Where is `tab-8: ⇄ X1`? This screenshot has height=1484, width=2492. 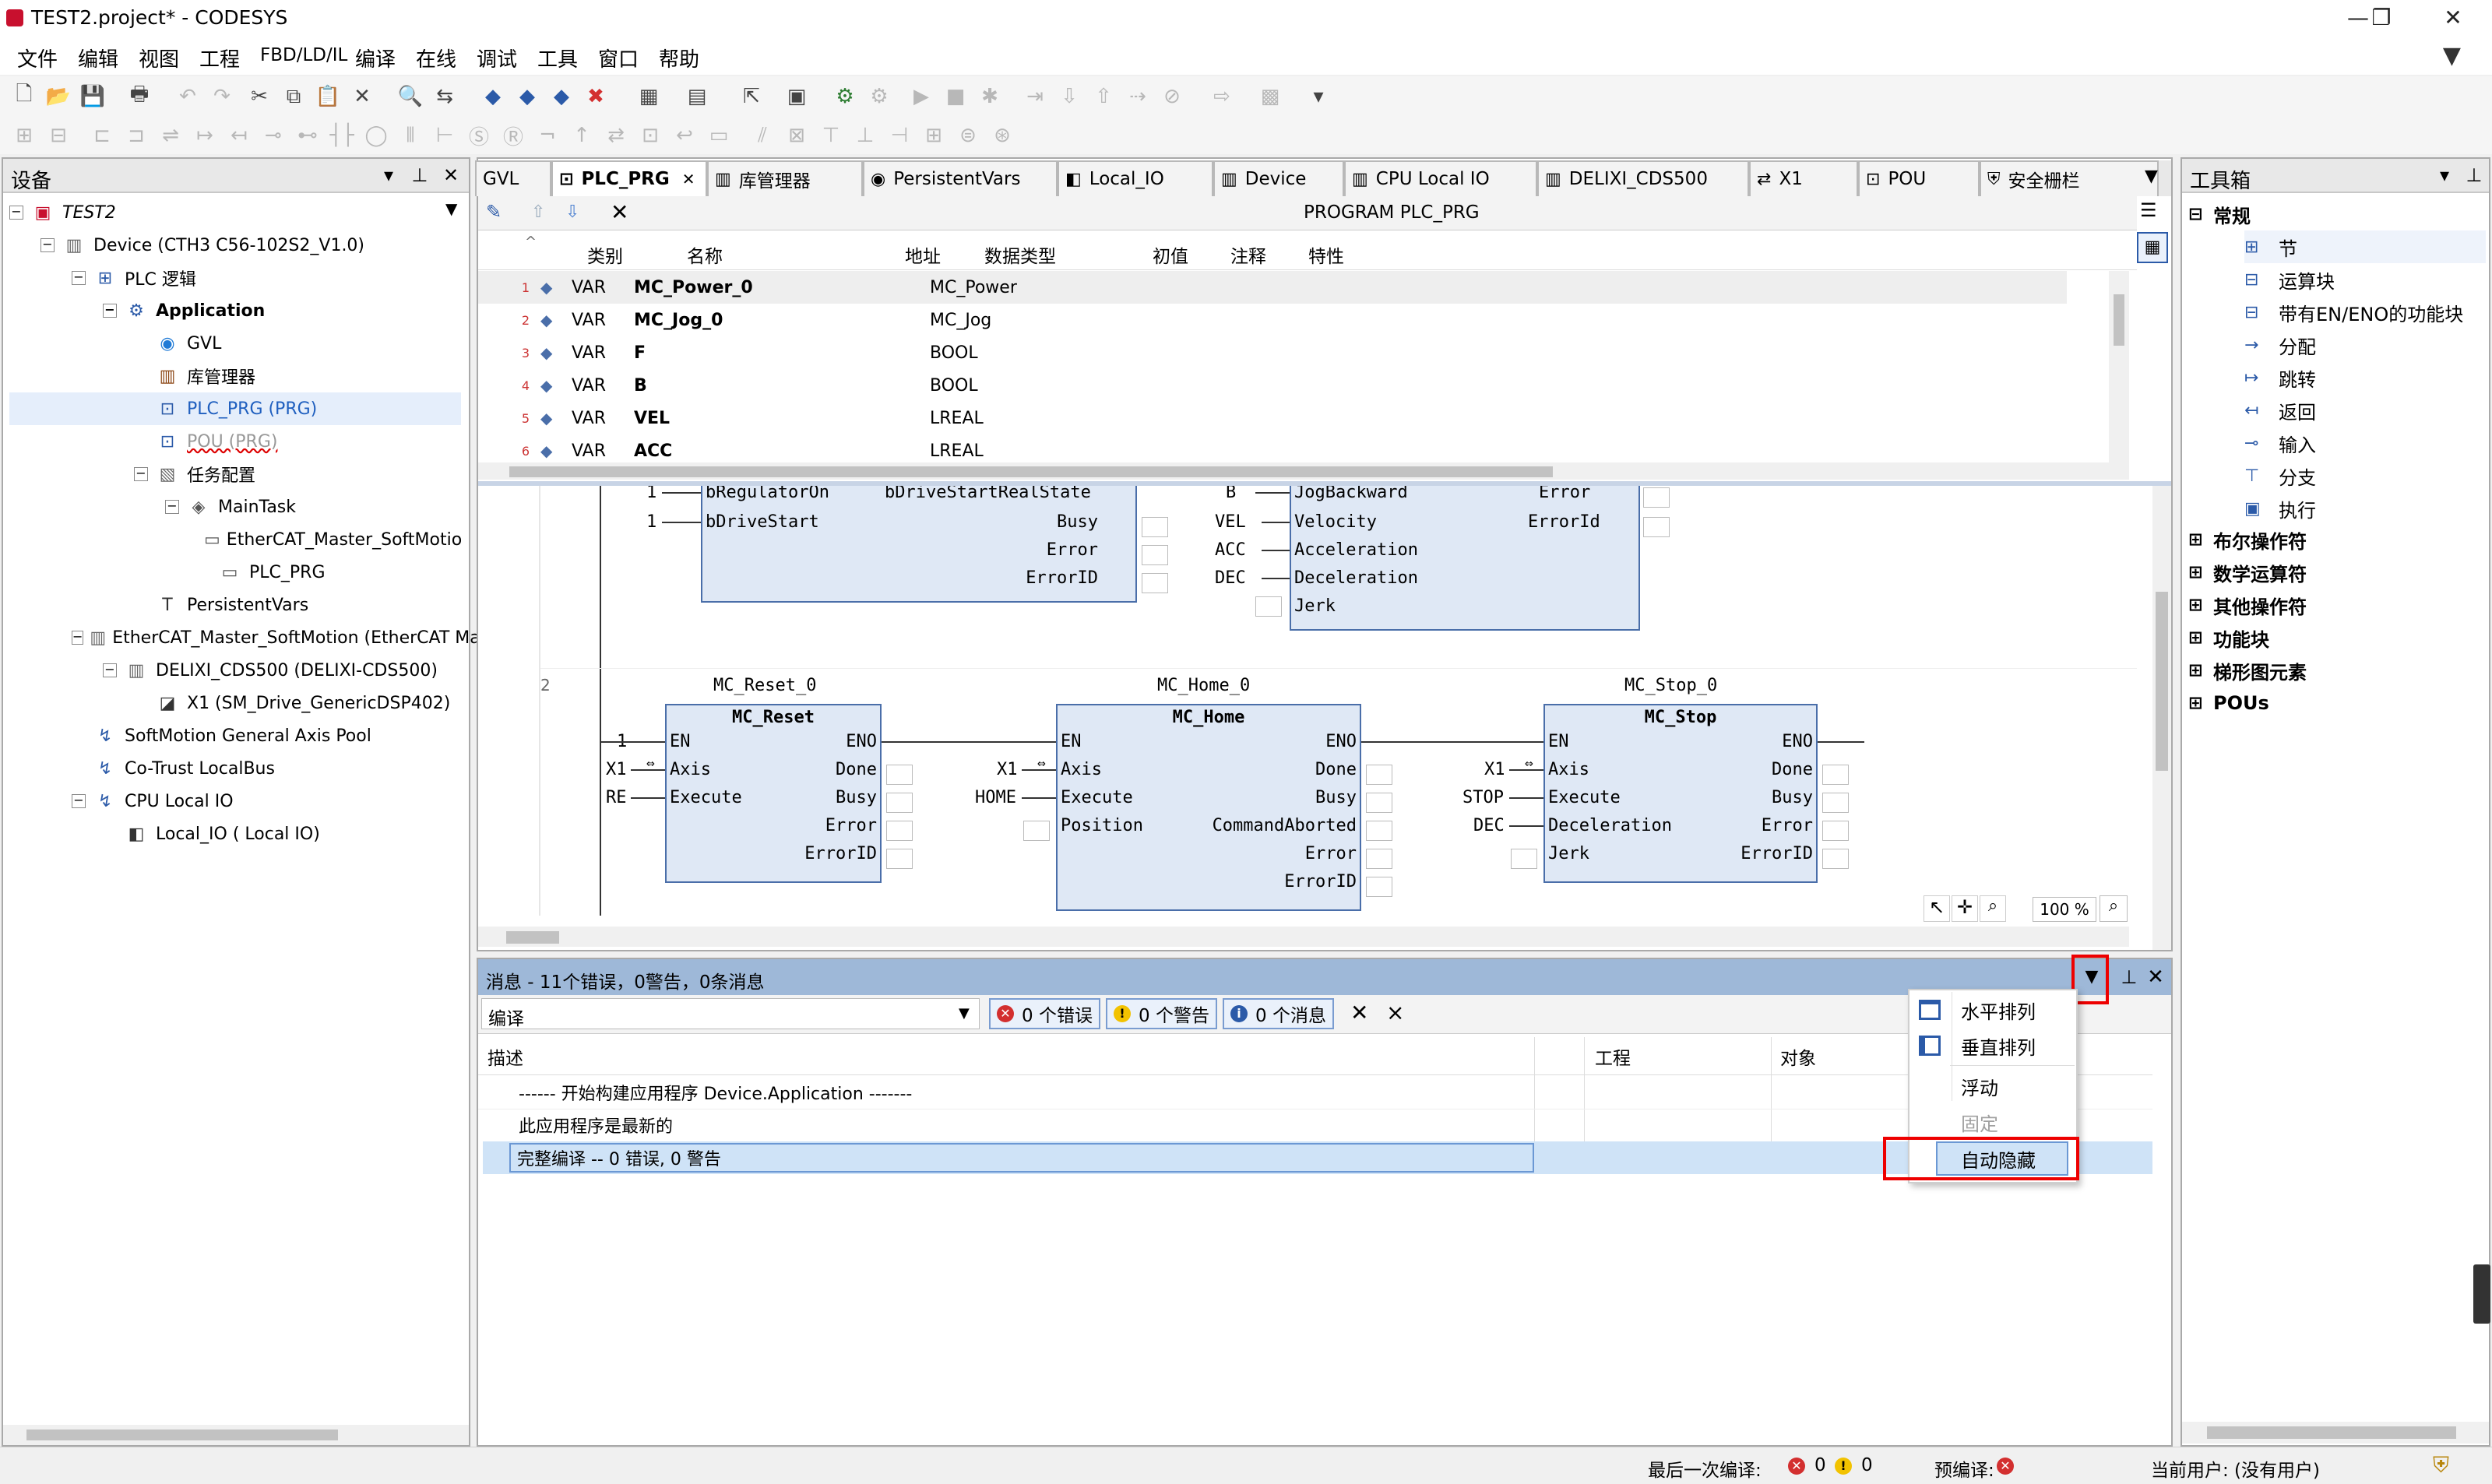 tab-8: ⇄ X1 is located at coordinates (1803, 178).